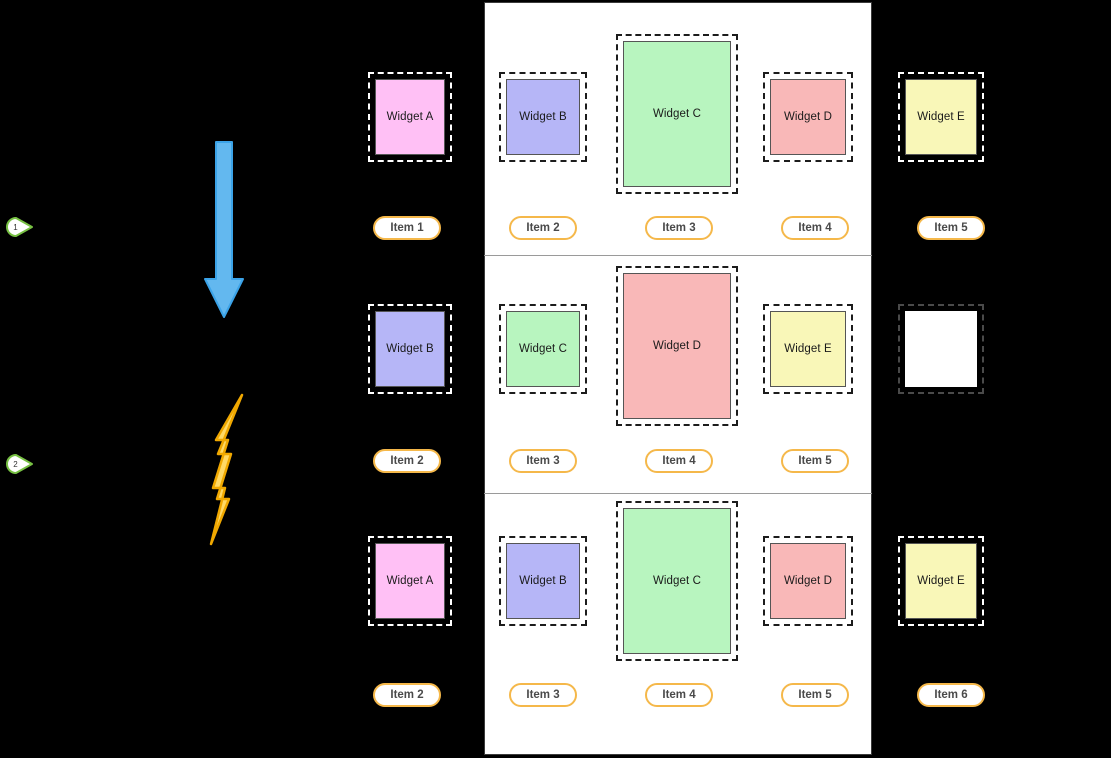  I want to click on item-pill: Item 6, so click(951, 695).